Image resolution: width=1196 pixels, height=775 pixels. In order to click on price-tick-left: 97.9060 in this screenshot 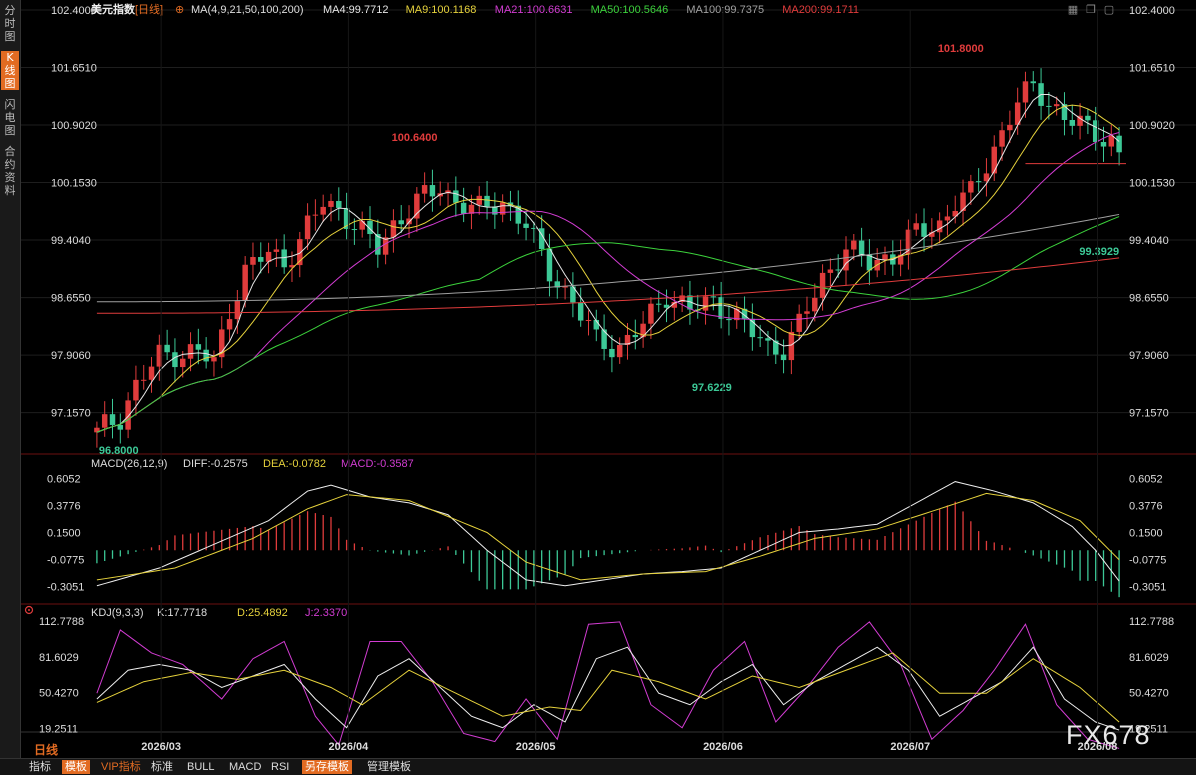, I will do `click(71, 356)`.